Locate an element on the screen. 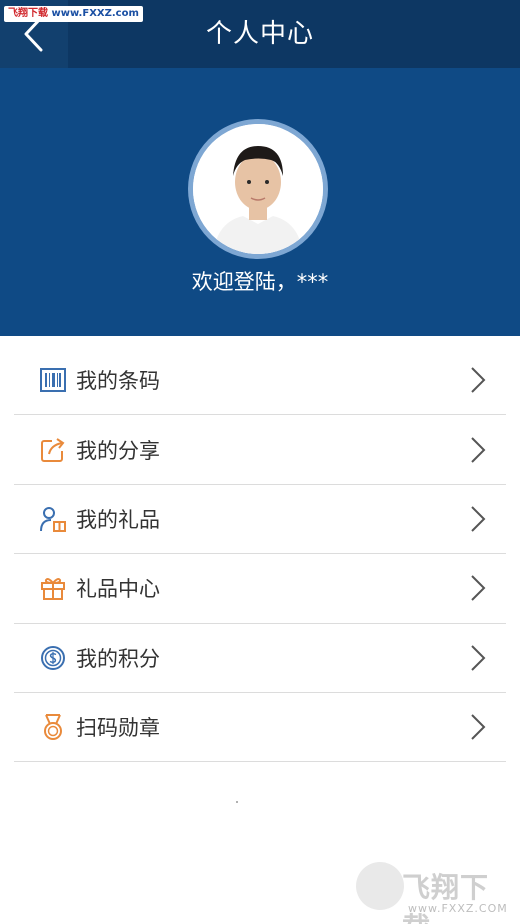 The width and height of the screenshot is (520, 924). menu-item-label: 我的条码 is located at coordinates (118, 381).